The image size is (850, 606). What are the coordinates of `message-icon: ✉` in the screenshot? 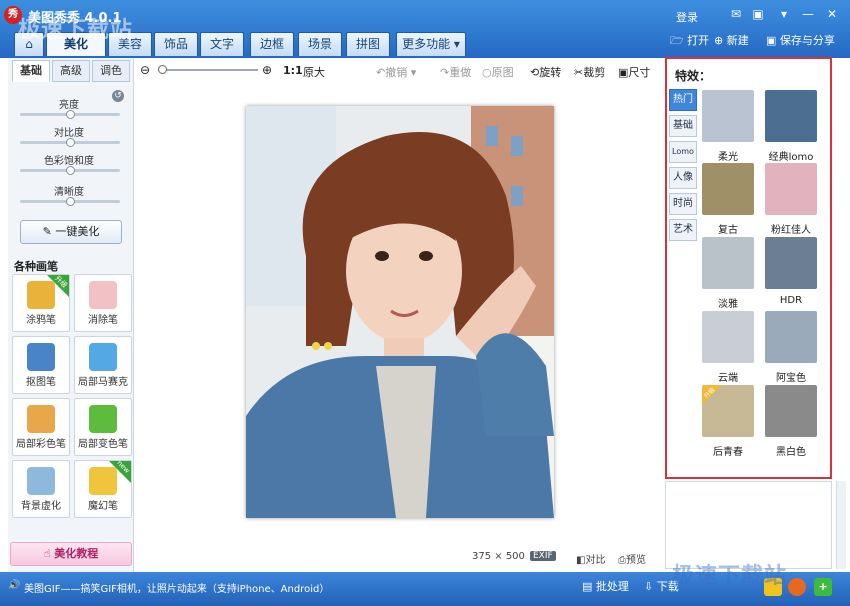 It's located at (736, 14).